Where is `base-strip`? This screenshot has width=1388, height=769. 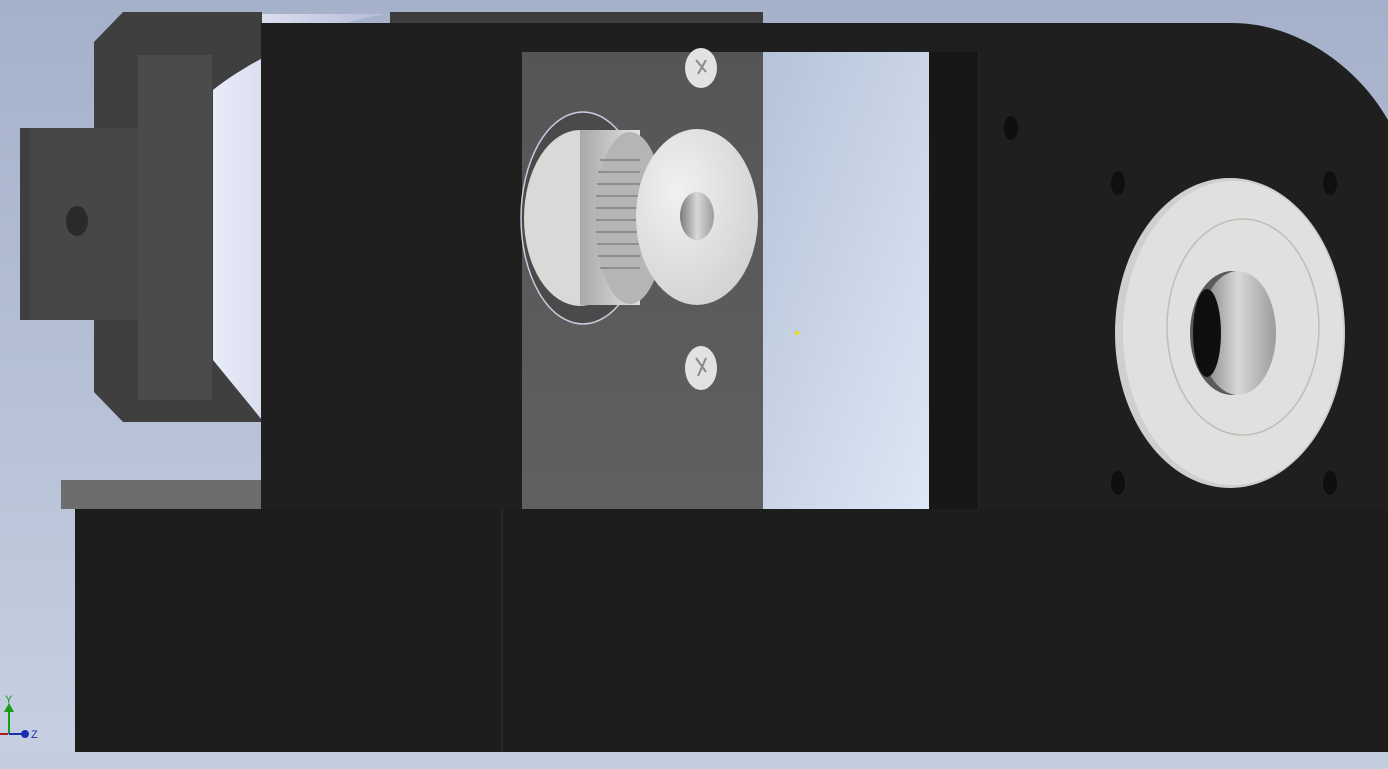
base-strip is located at coordinates (166, 494).